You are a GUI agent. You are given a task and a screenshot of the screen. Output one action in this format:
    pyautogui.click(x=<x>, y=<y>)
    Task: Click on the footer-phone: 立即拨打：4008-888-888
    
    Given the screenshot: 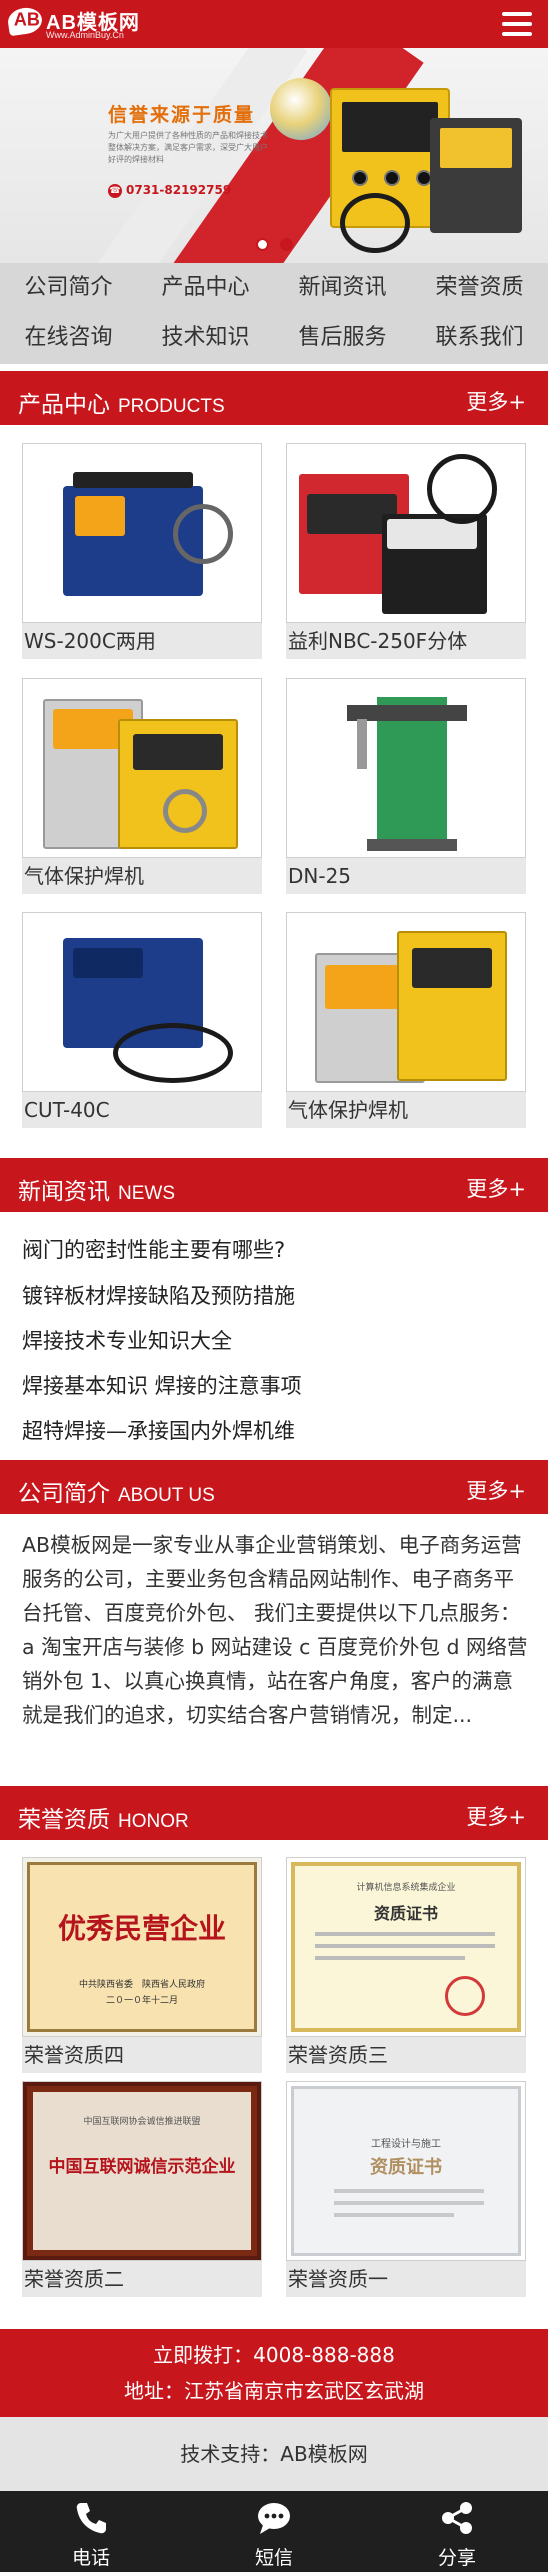 What is the action you would take?
    pyautogui.click(x=274, y=2355)
    